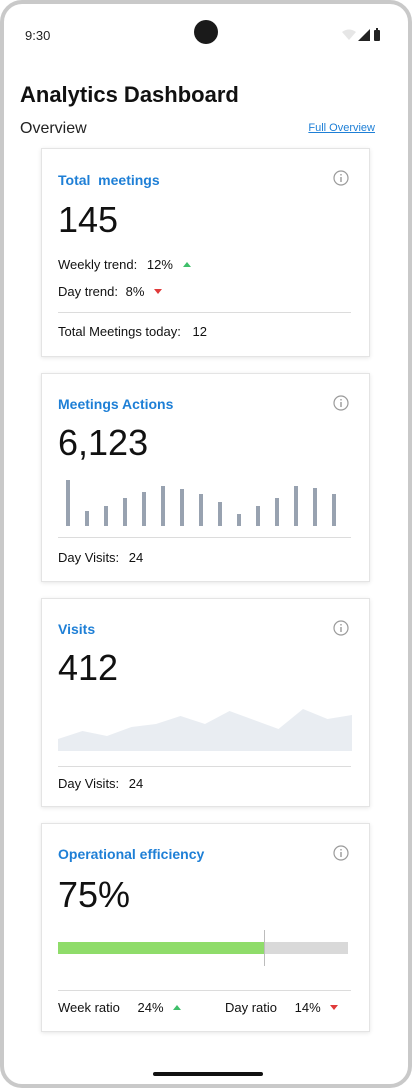  I want to click on efficiency-progress-bar, so click(203, 948).